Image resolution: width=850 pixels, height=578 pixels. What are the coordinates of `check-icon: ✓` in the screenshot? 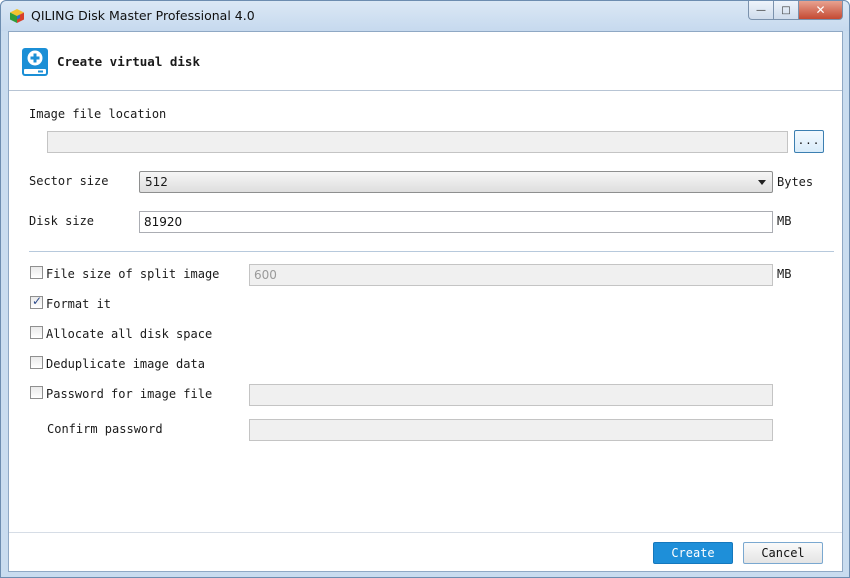 It's located at (37, 301).